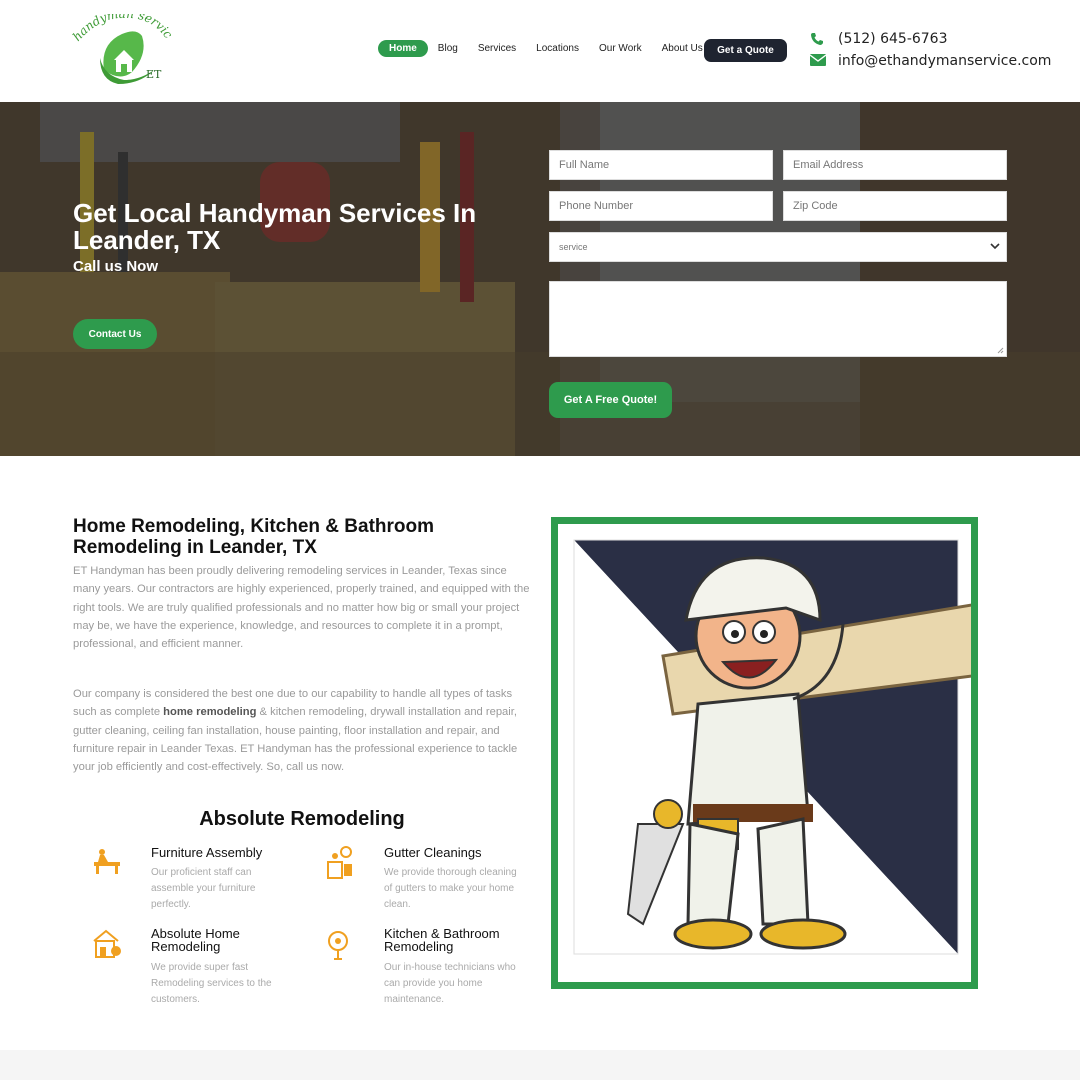 The image size is (1080, 1080). I want to click on home-remodeling-link: home remodeling, so click(209, 712).